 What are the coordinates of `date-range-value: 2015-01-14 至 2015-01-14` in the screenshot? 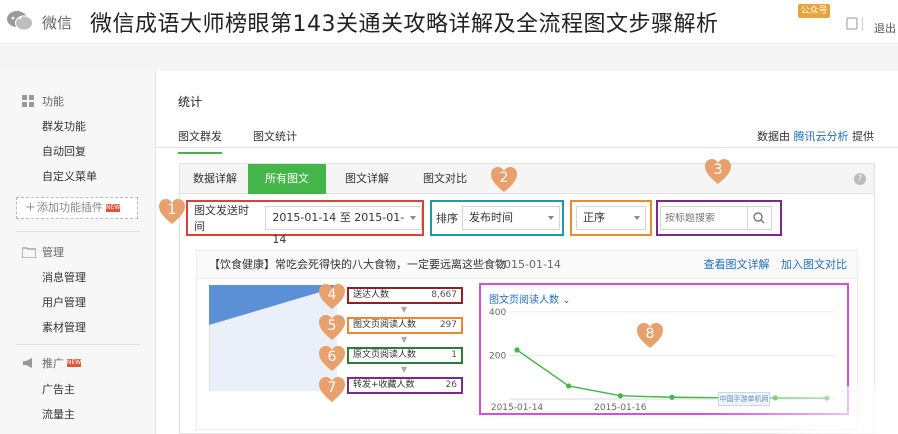 It's located at (338, 228).